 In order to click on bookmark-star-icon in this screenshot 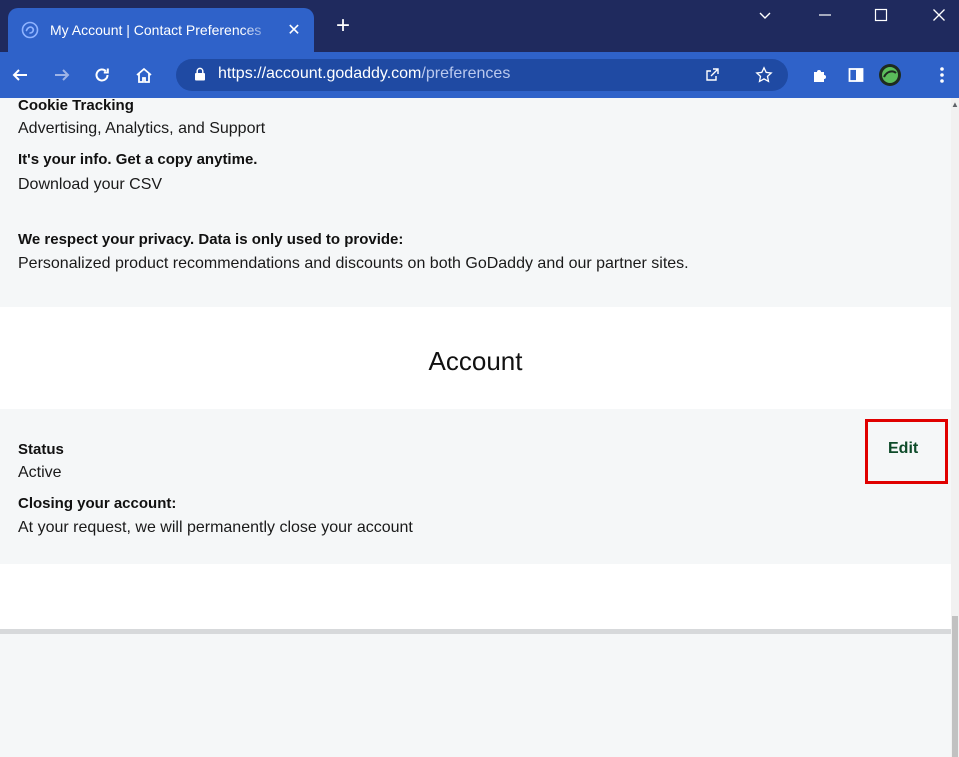, I will do `click(764, 75)`.